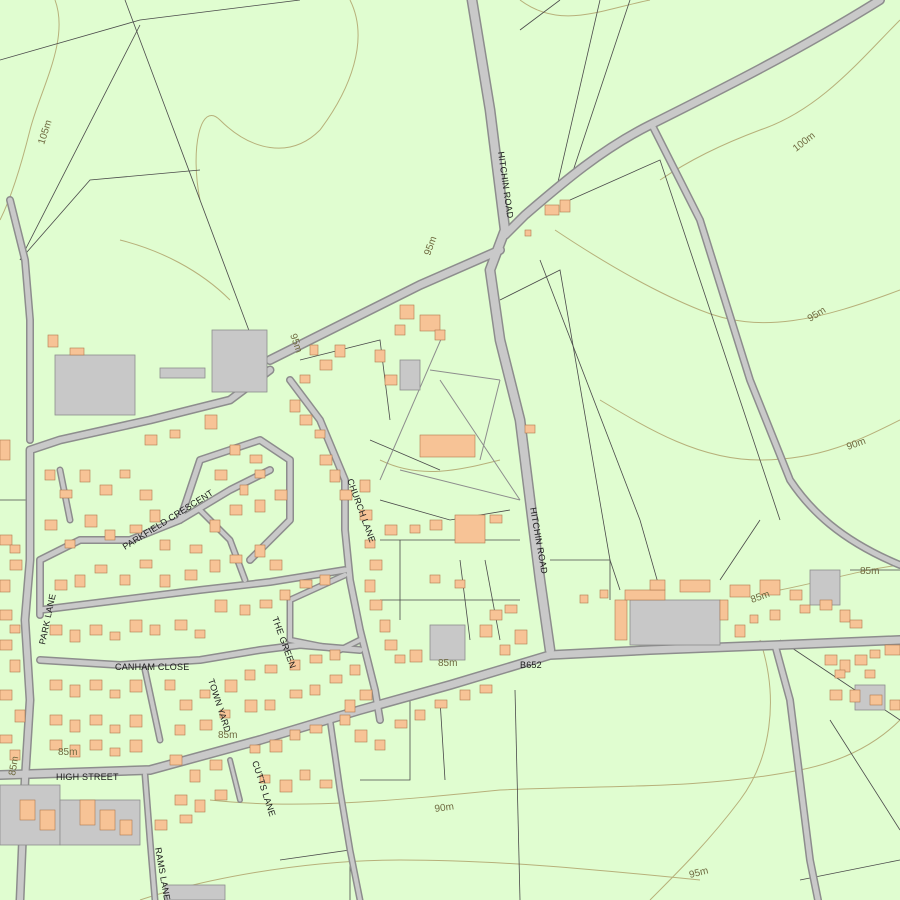 The image size is (900, 900). Describe the element at coordinates (87, 777) in the screenshot. I see `label-high-street: HIGH STREET` at that location.